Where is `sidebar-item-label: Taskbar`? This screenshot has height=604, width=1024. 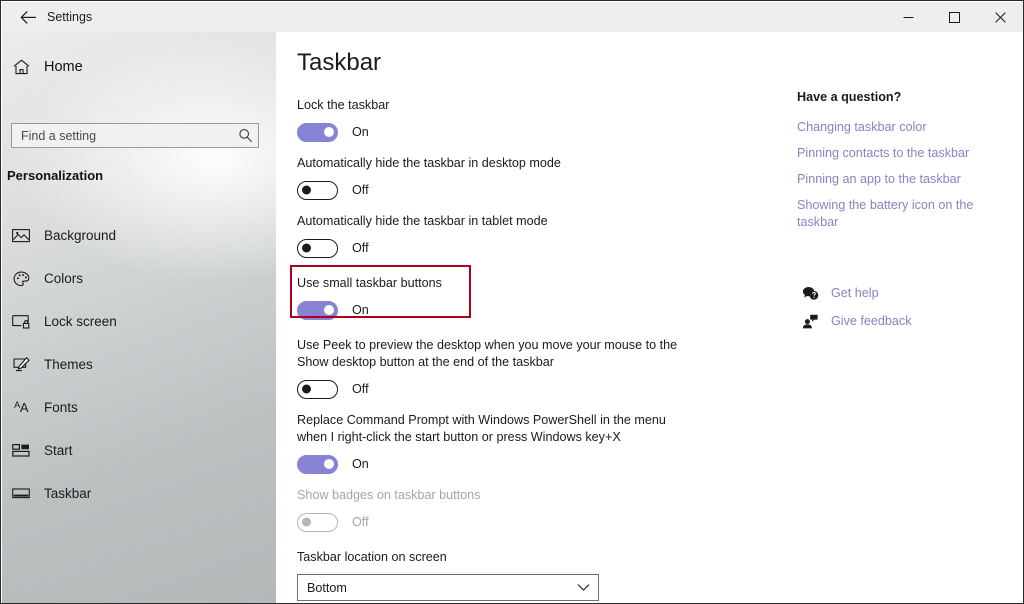
sidebar-item-label: Taskbar is located at coordinates (68, 493).